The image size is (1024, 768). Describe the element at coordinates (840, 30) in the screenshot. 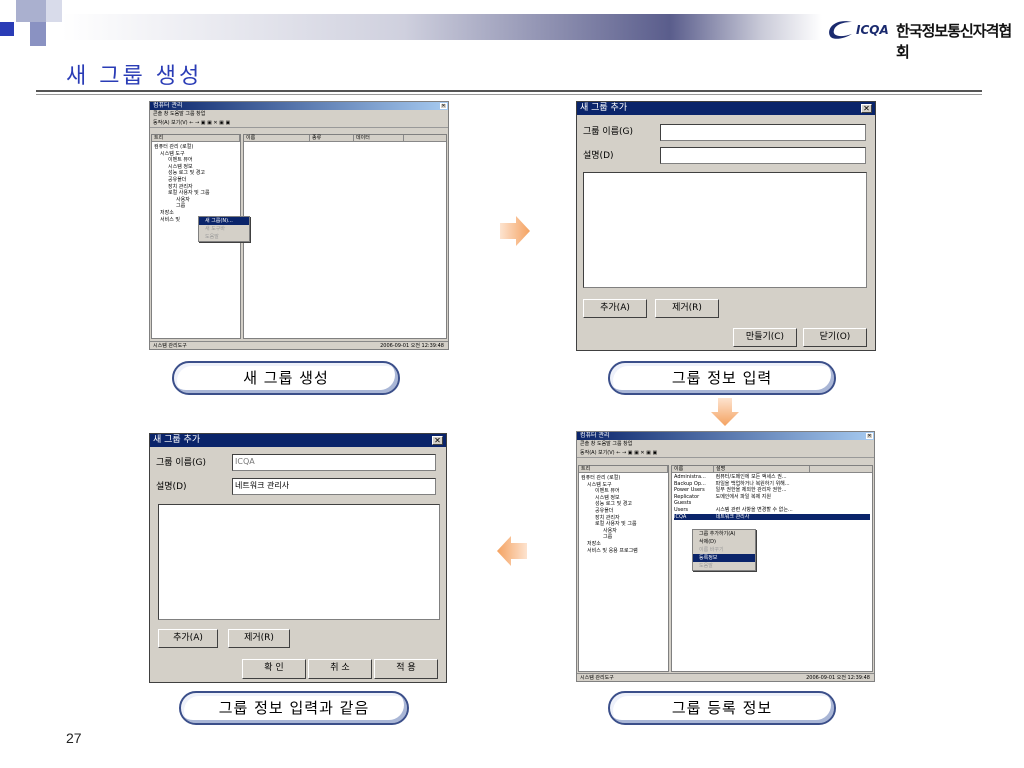

I see `logo-swoosh-icon` at that location.